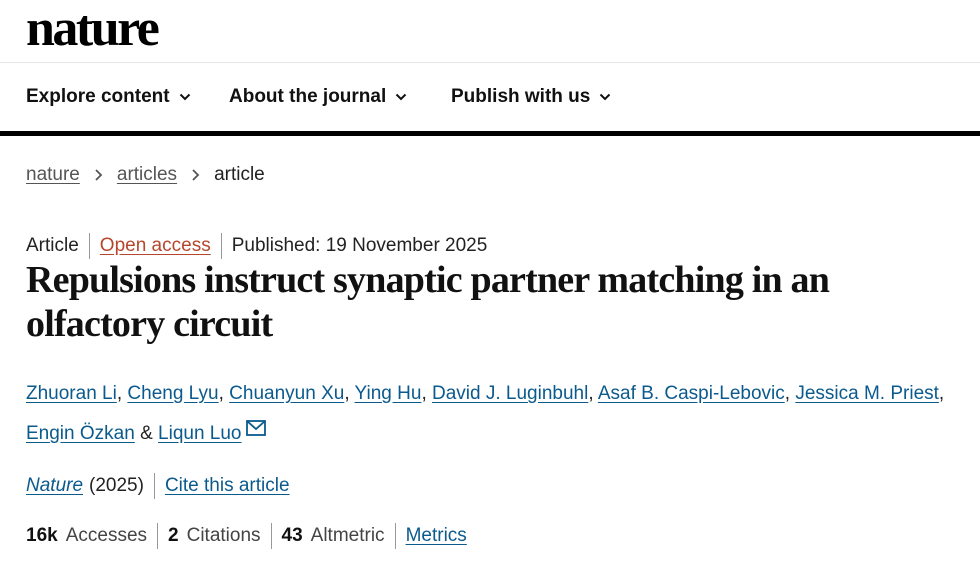 This screenshot has width=980, height=565. Describe the element at coordinates (359, 245) in the screenshot. I see `published-date: Published: 19 November 2025` at that location.